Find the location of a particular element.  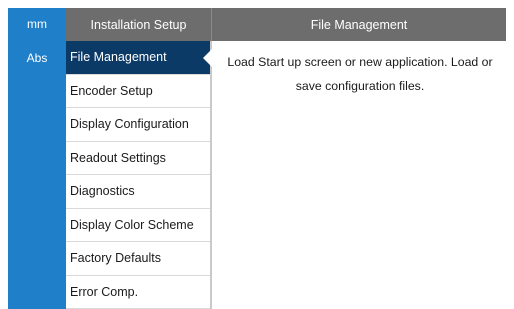

file-management-title: File Management is located at coordinates (359, 24).